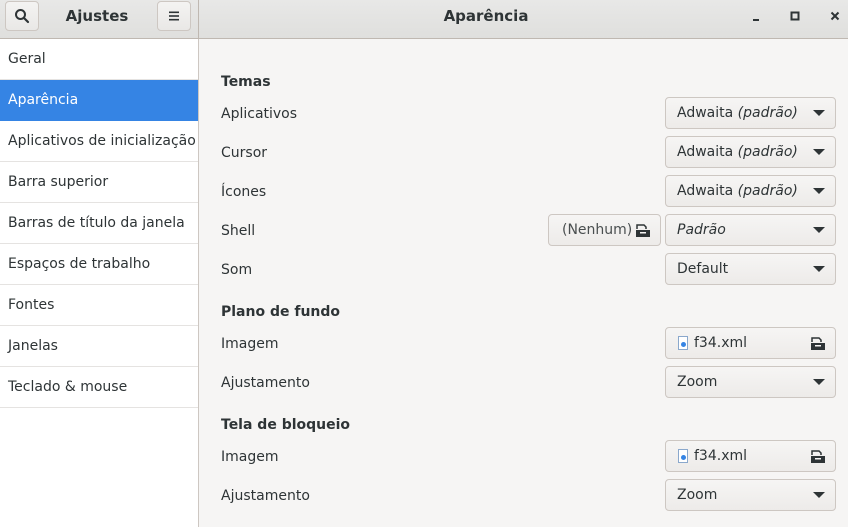  Describe the element at coordinates (244, 192) in the screenshot. I see `icons-theme-label: Ícones` at that location.